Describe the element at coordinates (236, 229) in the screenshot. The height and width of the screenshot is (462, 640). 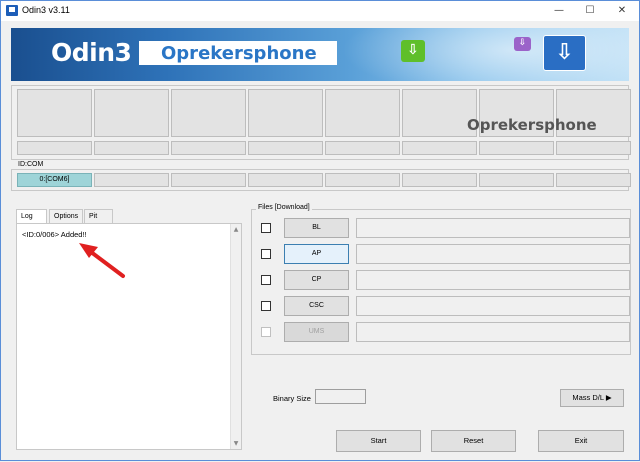
I see `scroll-up-icon: ▲` at that location.